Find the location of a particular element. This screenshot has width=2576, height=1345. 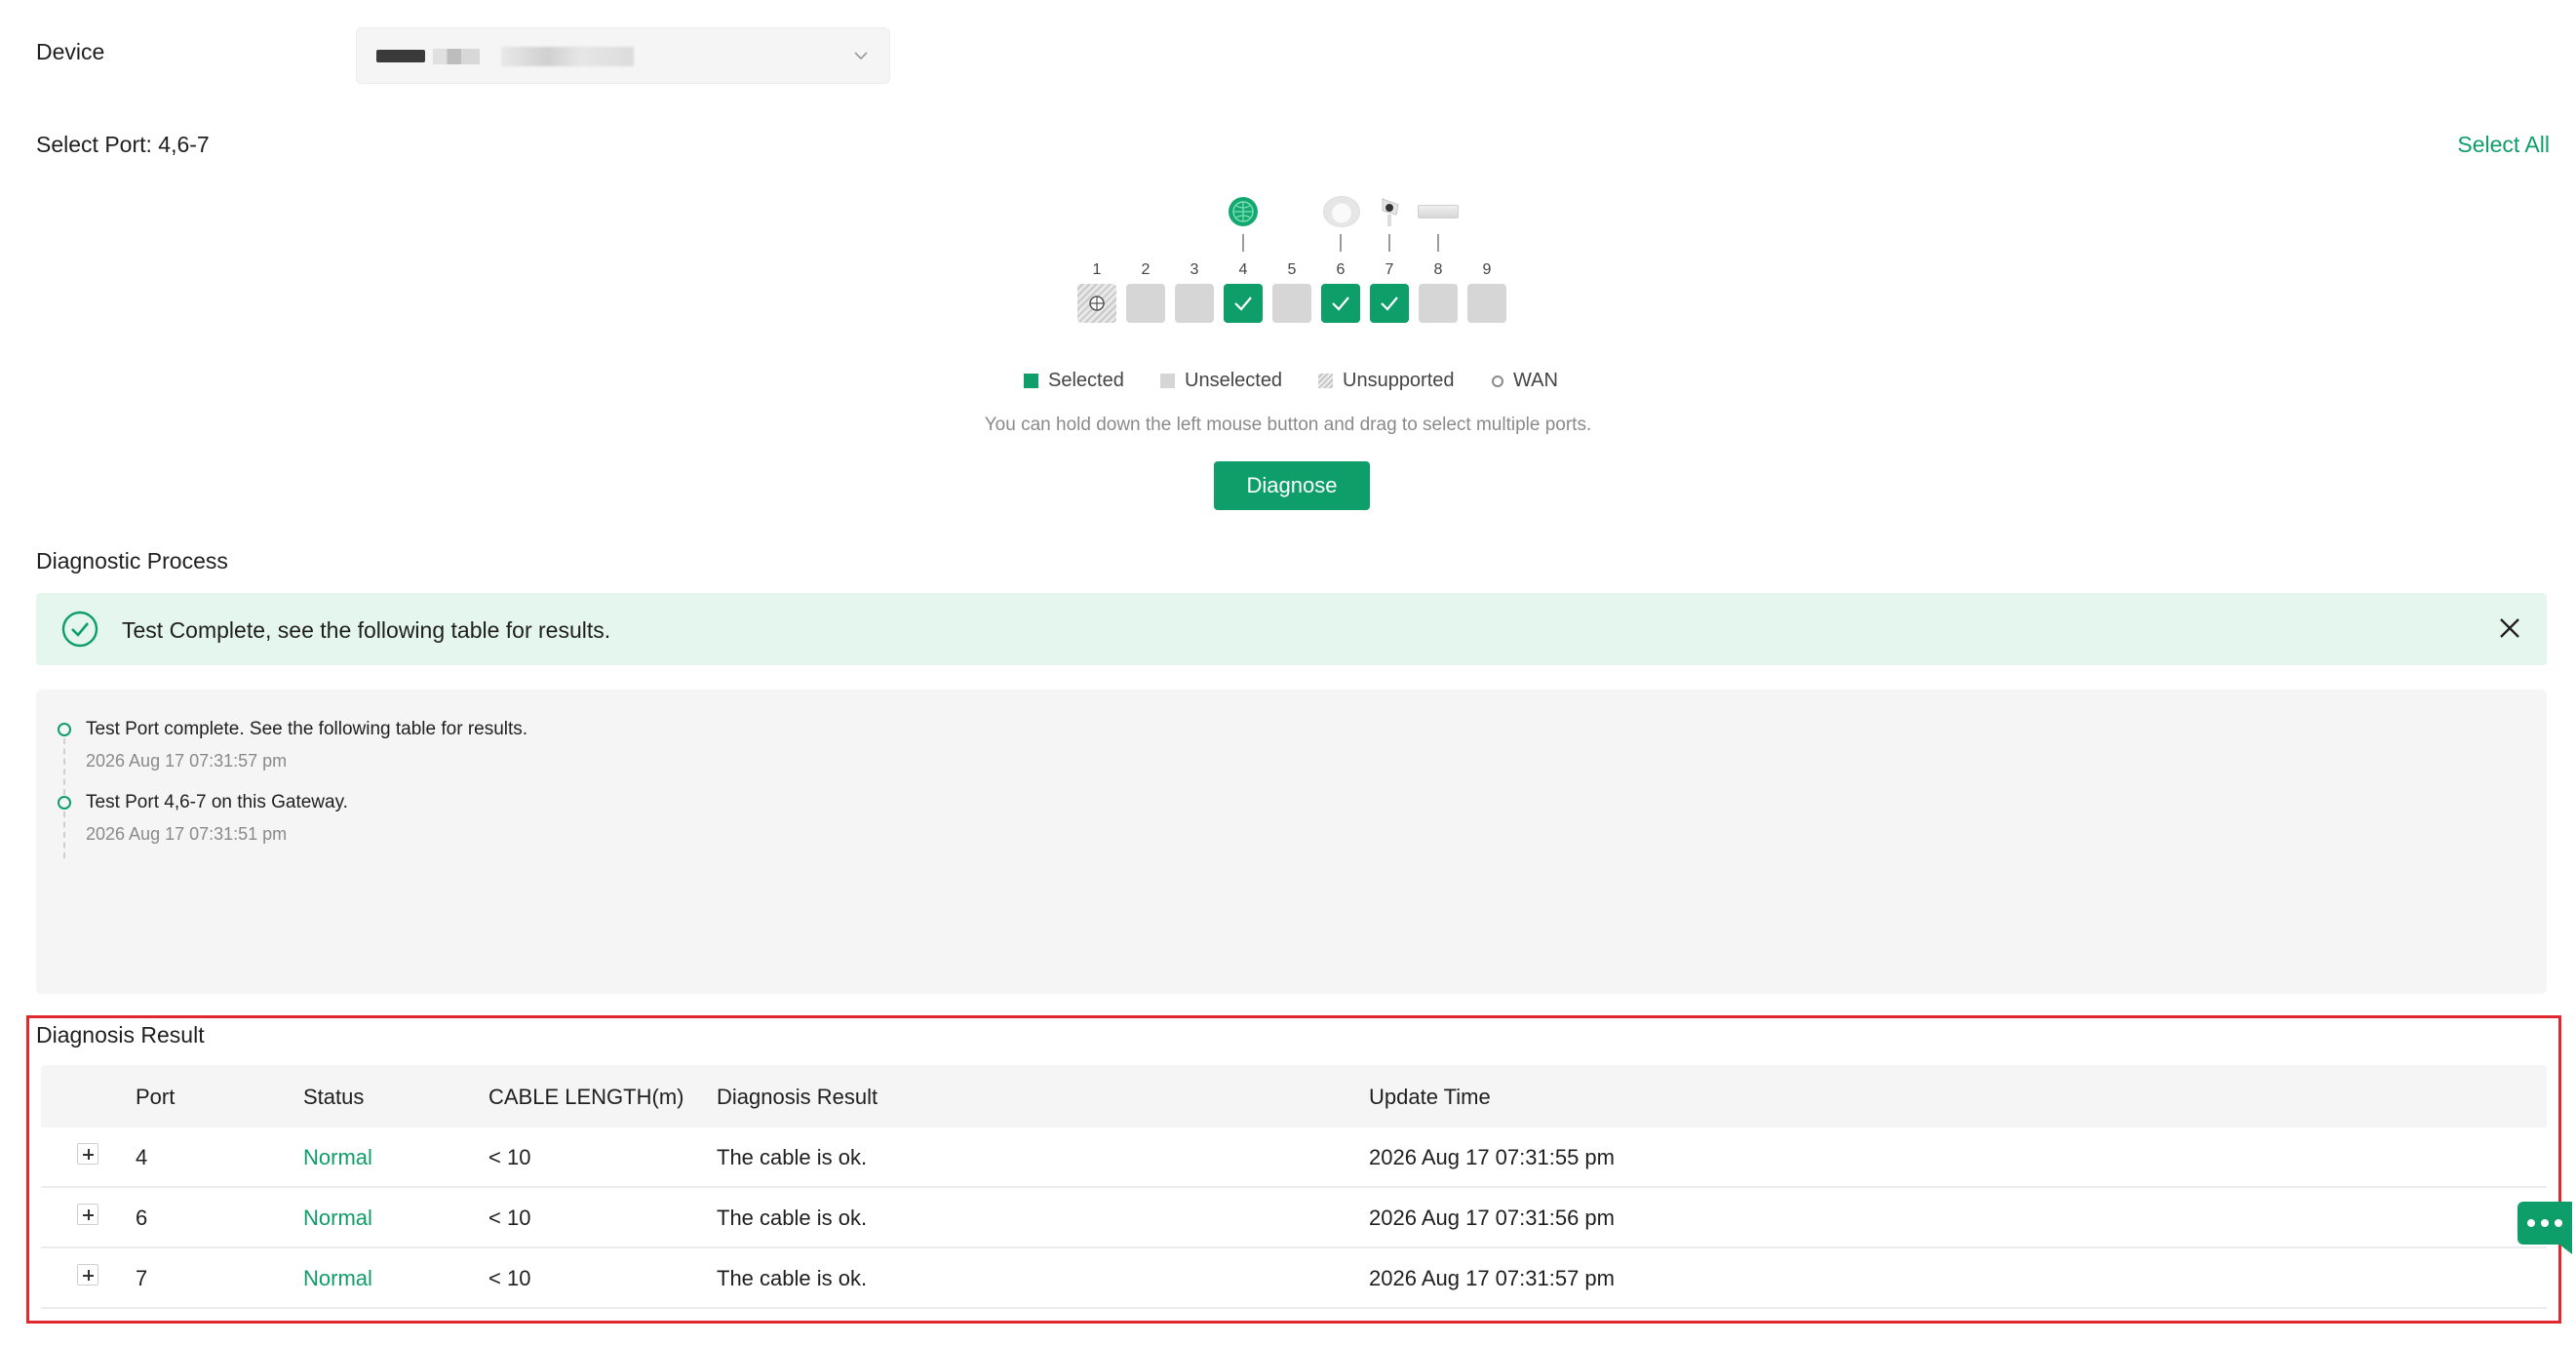

device-model-blurred is located at coordinates (456, 56).